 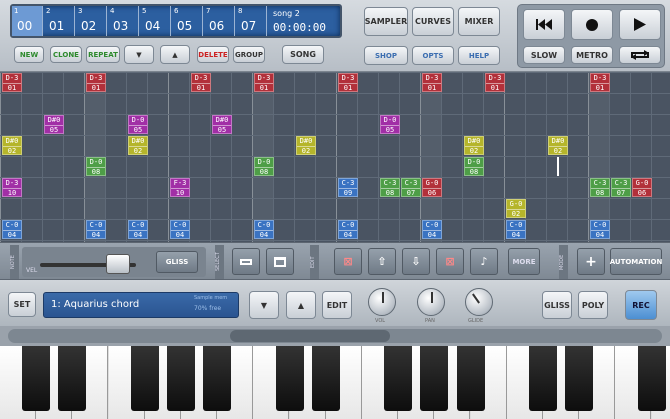 What do you see at coordinates (27, 21) in the screenshot?
I see `pattern-slot-1: 1 00` at bounding box center [27, 21].